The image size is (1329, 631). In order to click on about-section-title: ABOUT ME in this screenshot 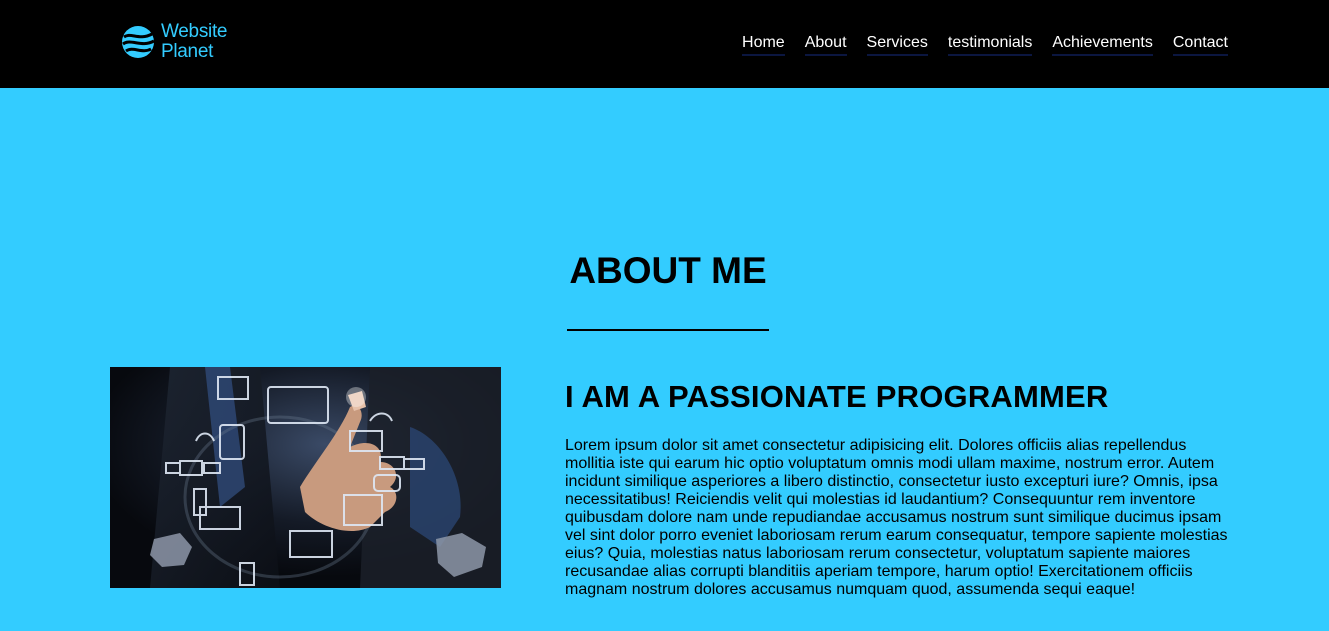, I will do `click(668, 270)`.